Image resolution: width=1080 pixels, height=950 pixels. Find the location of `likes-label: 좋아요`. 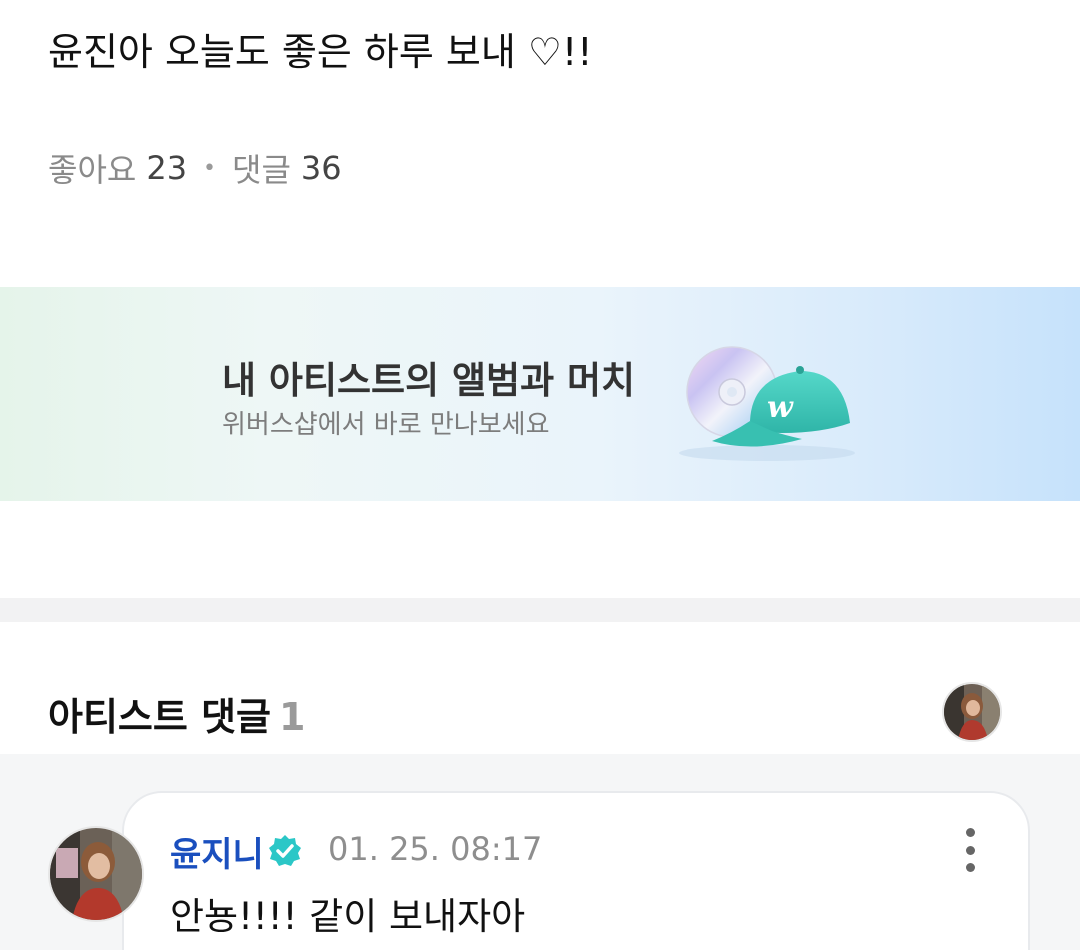

likes-label: 좋아요 is located at coordinates (92, 168).